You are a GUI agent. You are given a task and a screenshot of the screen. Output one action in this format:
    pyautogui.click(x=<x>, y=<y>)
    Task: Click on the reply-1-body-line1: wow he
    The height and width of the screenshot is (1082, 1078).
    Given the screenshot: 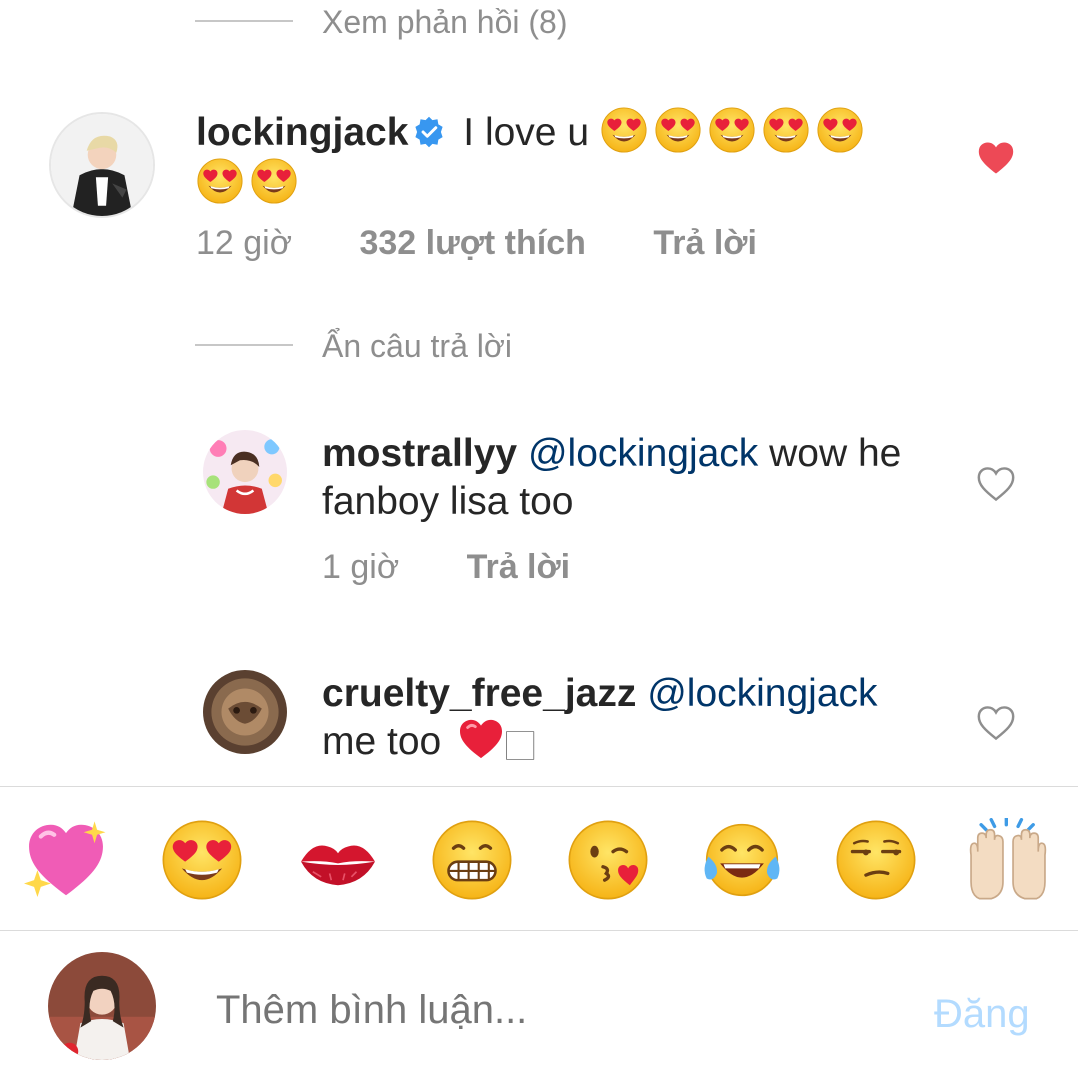 What is the action you would take?
    pyautogui.click(x=830, y=453)
    